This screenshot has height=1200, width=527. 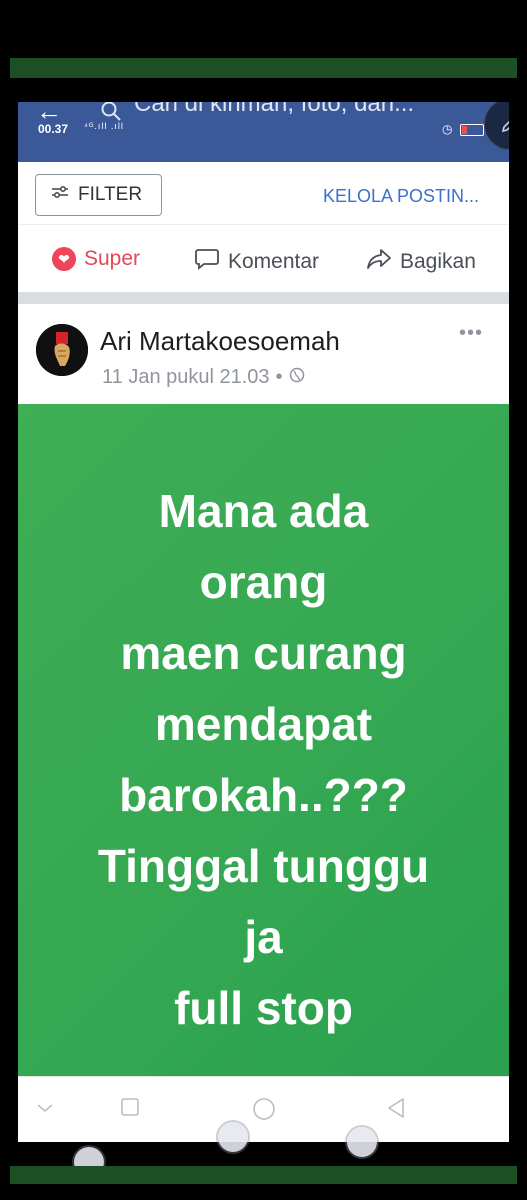 I want to click on edit-pencil-icon, so click(x=496, y=126).